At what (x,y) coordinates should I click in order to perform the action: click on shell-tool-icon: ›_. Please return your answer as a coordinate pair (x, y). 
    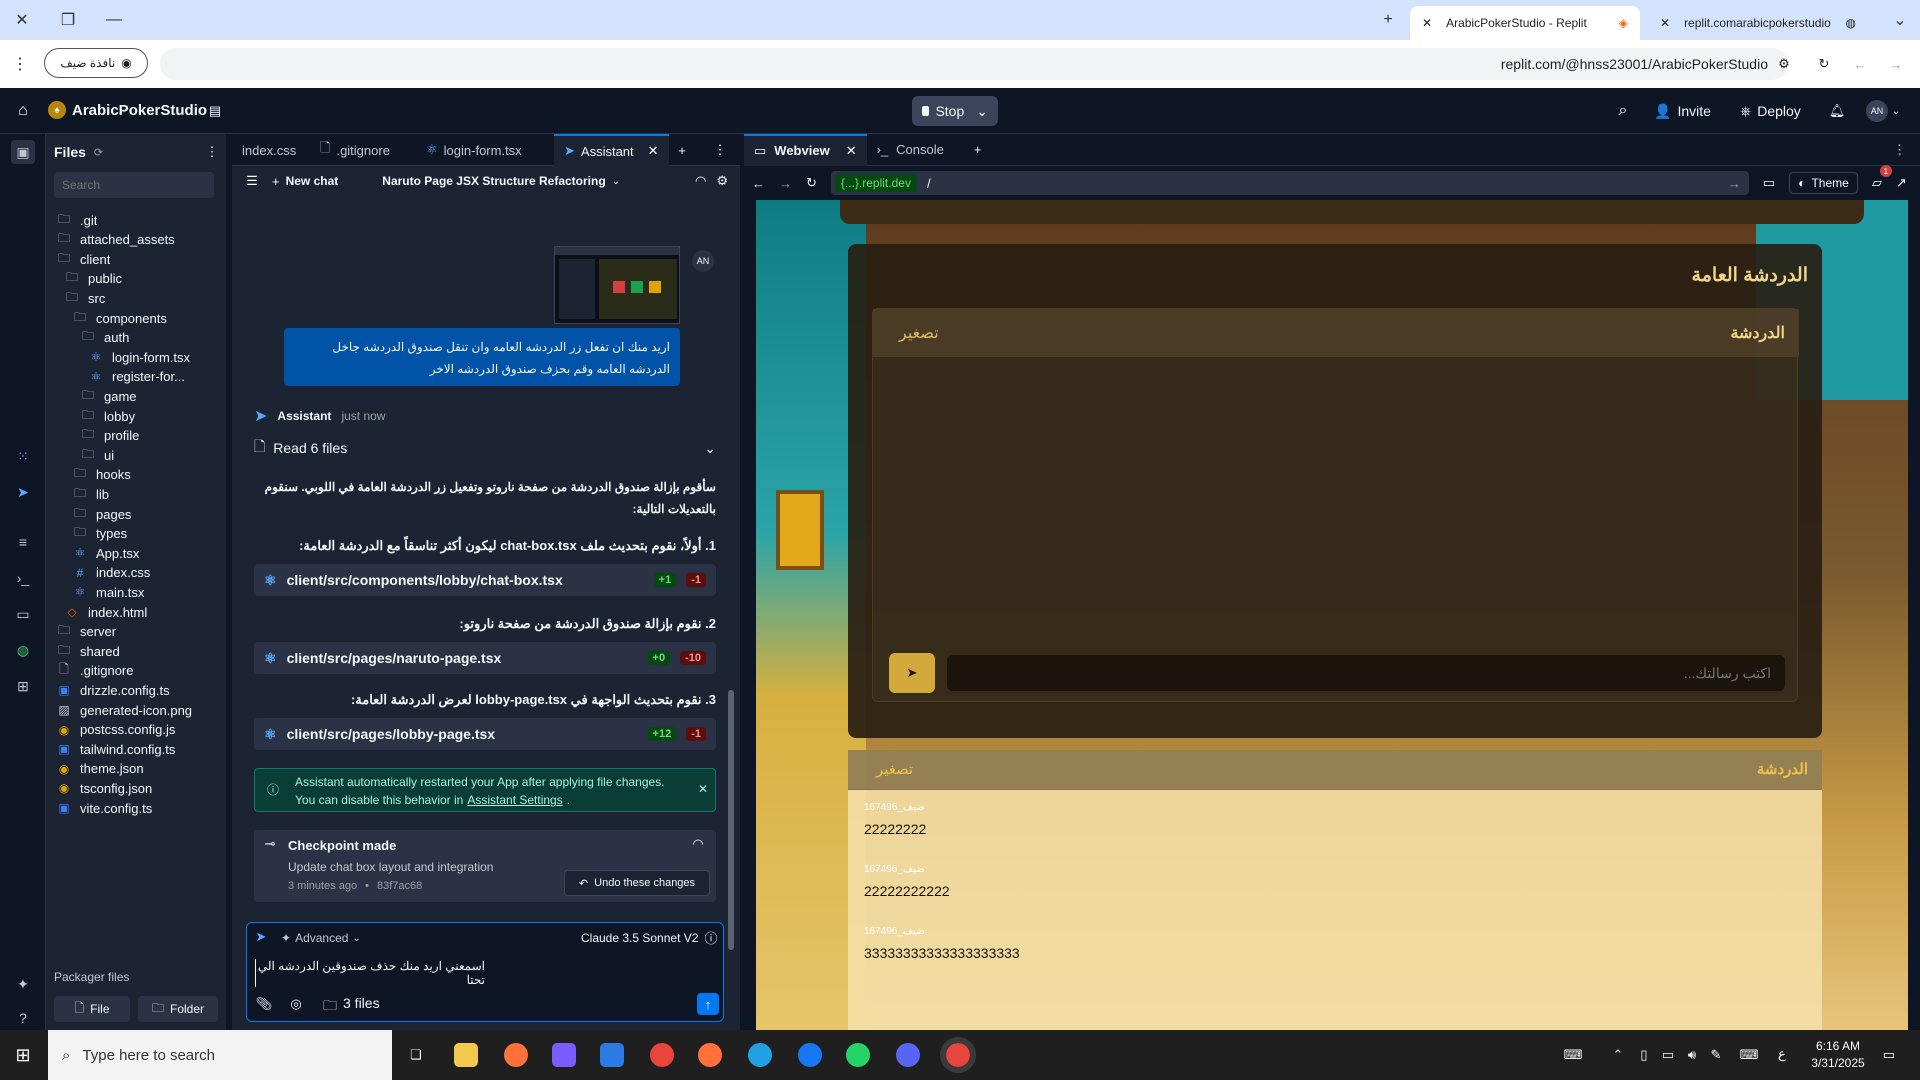
    Looking at the image, I should click on (23, 578).